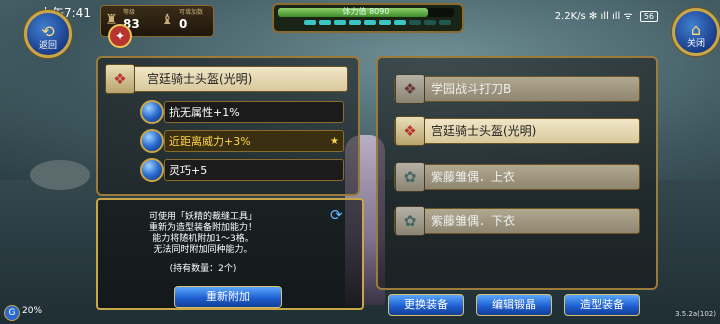  Describe the element at coordinates (426, 305) in the screenshot. I see `change-equipment-button: 更换装备` at that location.